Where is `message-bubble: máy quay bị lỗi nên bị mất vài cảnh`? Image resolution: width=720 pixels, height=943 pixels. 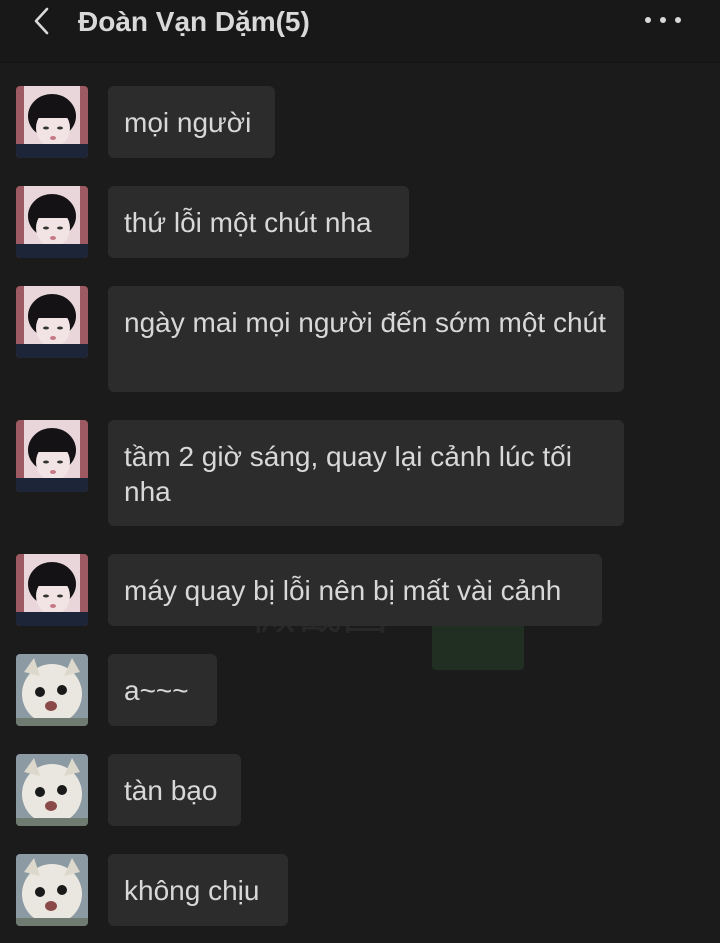 message-bubble: máy quay bị lỗi nên bị mất vài cảnh is located at coordinates (355, 590).